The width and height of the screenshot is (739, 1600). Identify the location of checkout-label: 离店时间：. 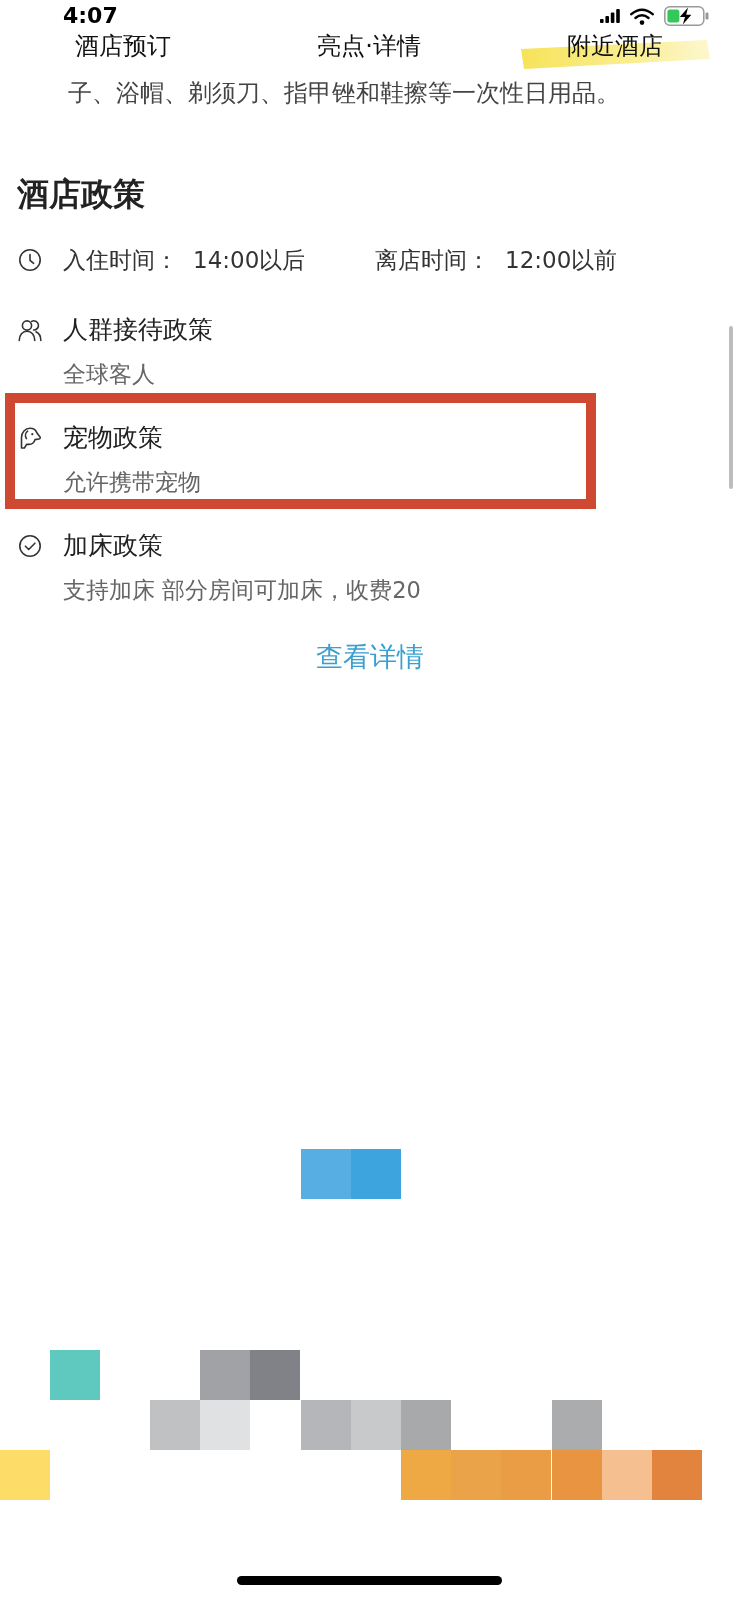
(432, 260).